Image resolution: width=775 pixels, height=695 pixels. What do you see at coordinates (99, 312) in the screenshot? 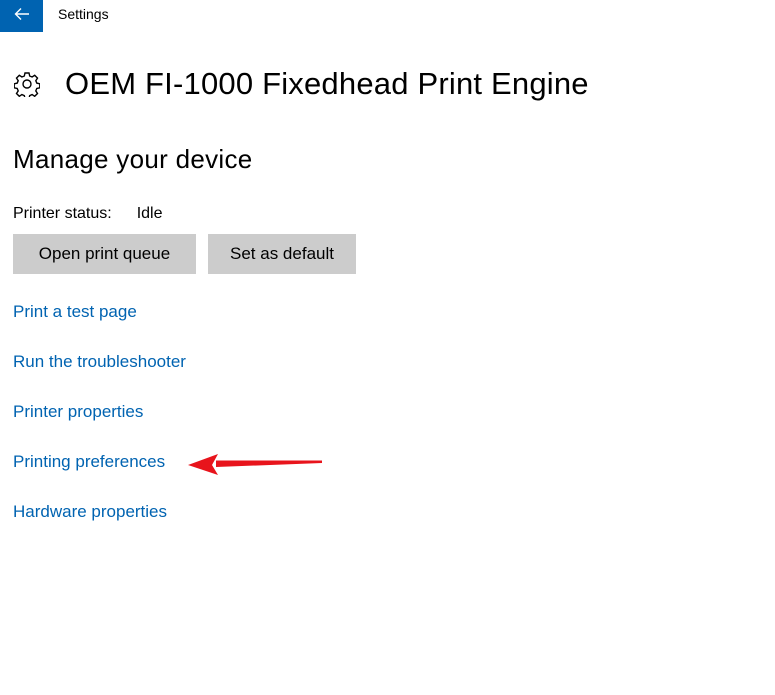
I see `link-print-test-page: Print a test page` at bounding box center [99, 312].